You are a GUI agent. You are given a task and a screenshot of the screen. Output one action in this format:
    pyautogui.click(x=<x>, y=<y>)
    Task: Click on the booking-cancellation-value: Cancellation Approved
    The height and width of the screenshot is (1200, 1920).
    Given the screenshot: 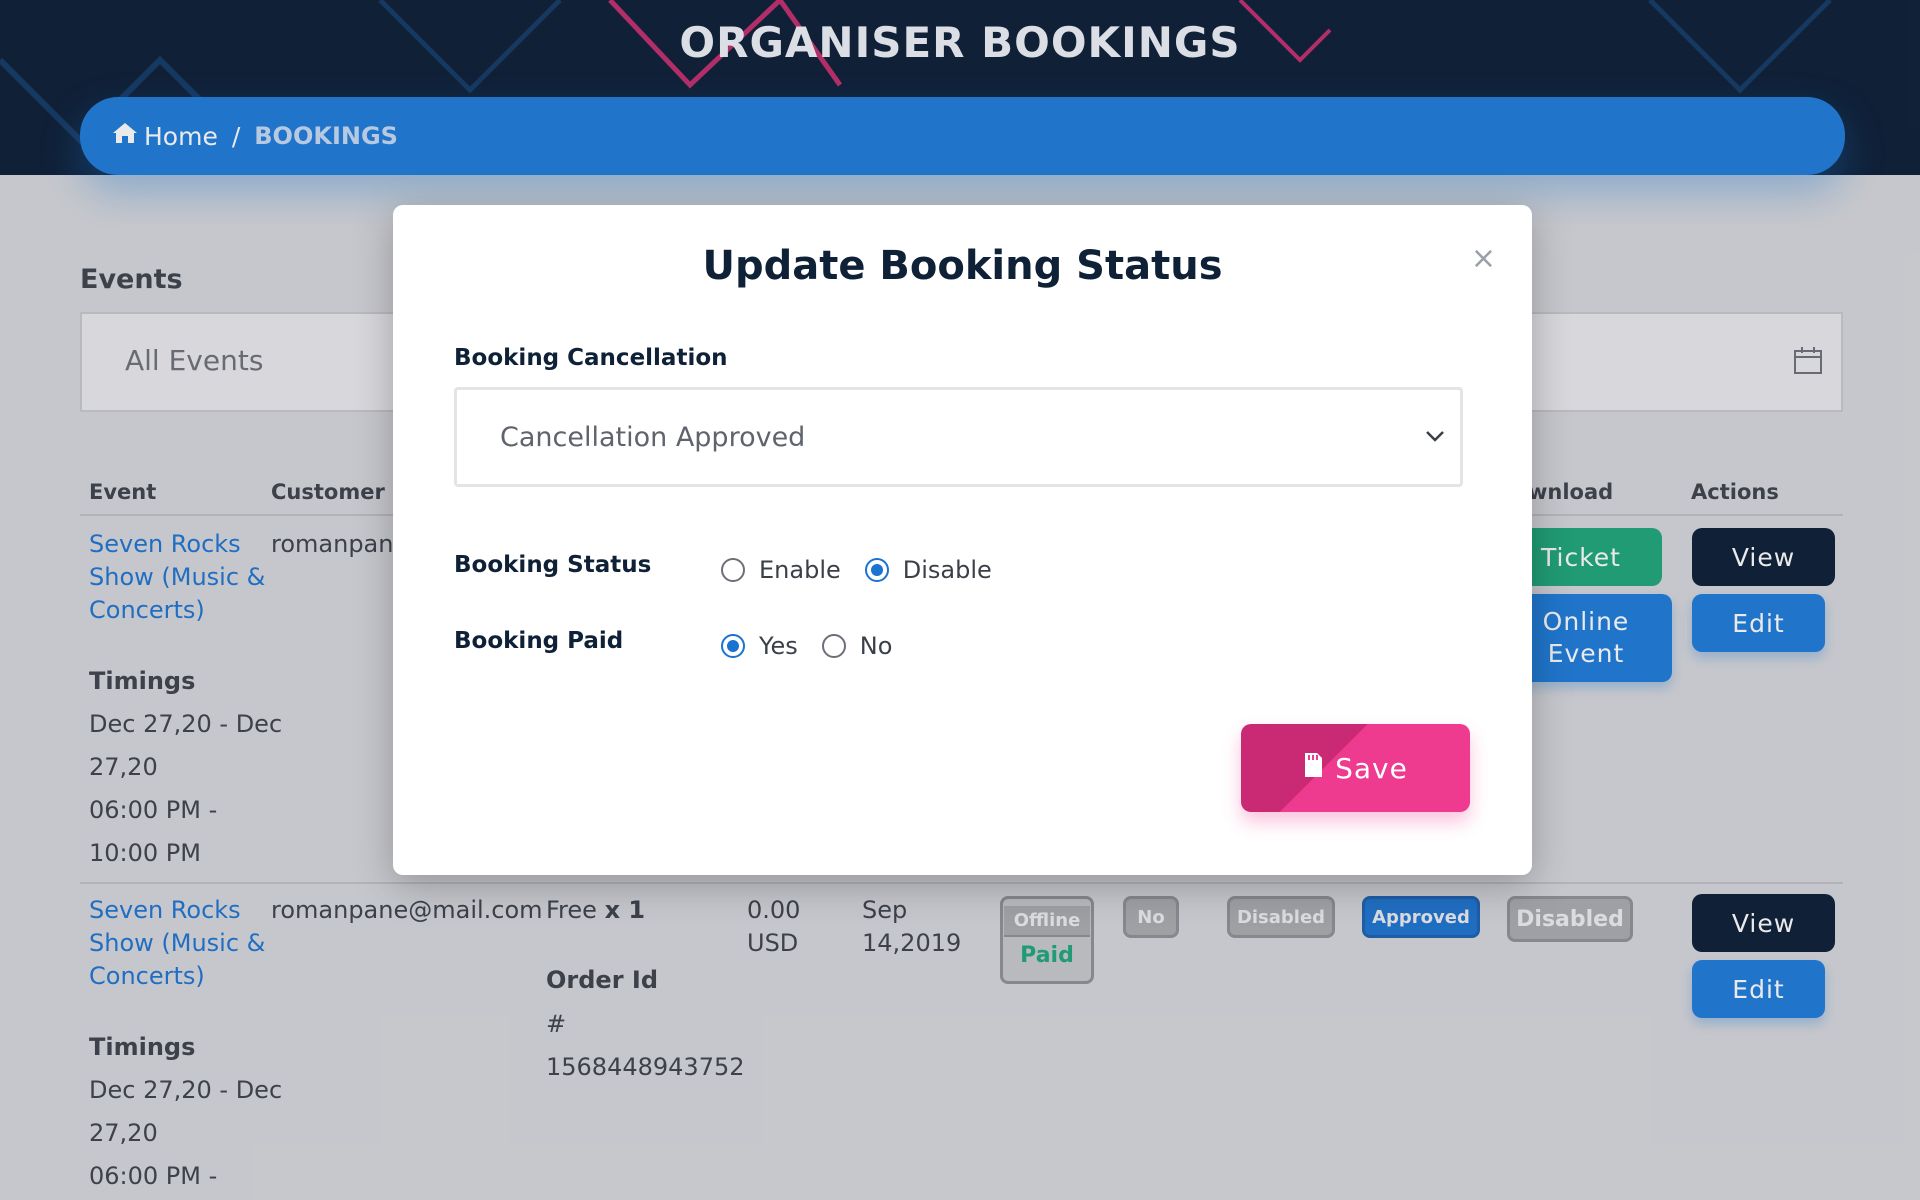 What is the action you would take?
    pyautogui.click(x=653, y=437)
    